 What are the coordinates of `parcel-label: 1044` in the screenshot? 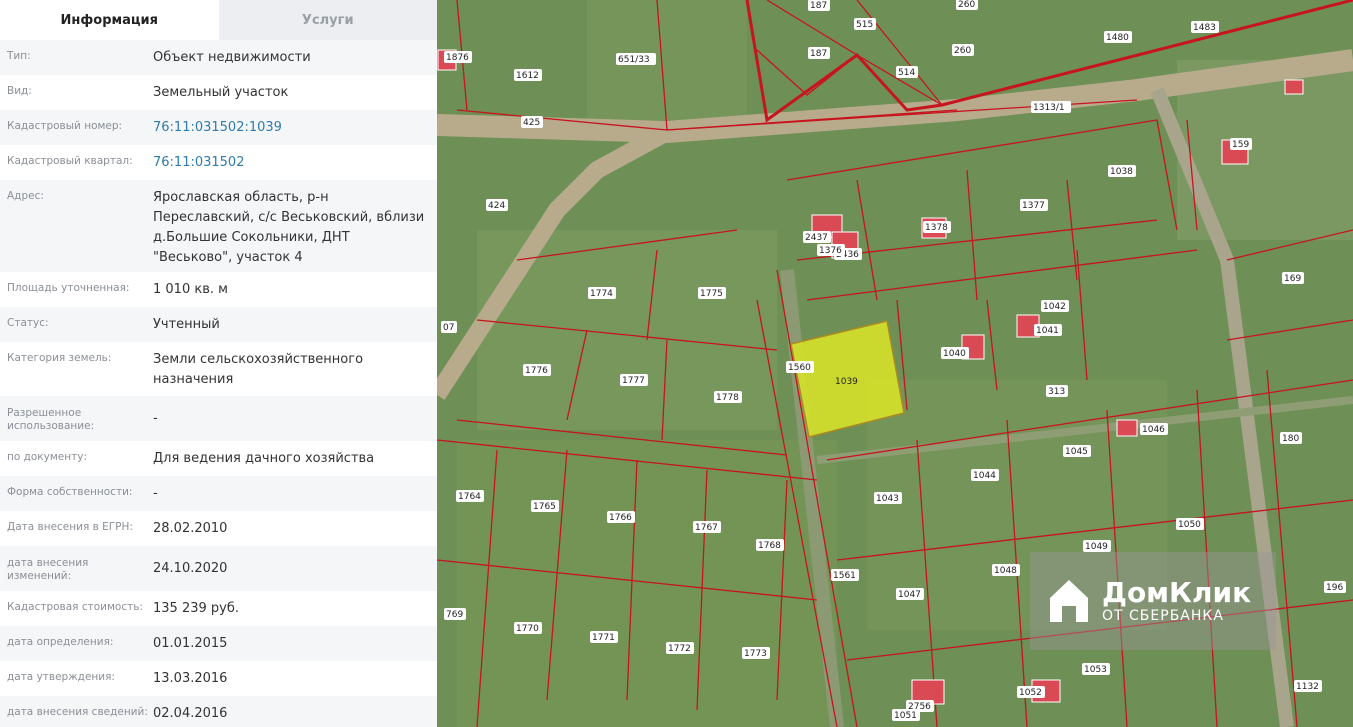 It's located at (984, 476).